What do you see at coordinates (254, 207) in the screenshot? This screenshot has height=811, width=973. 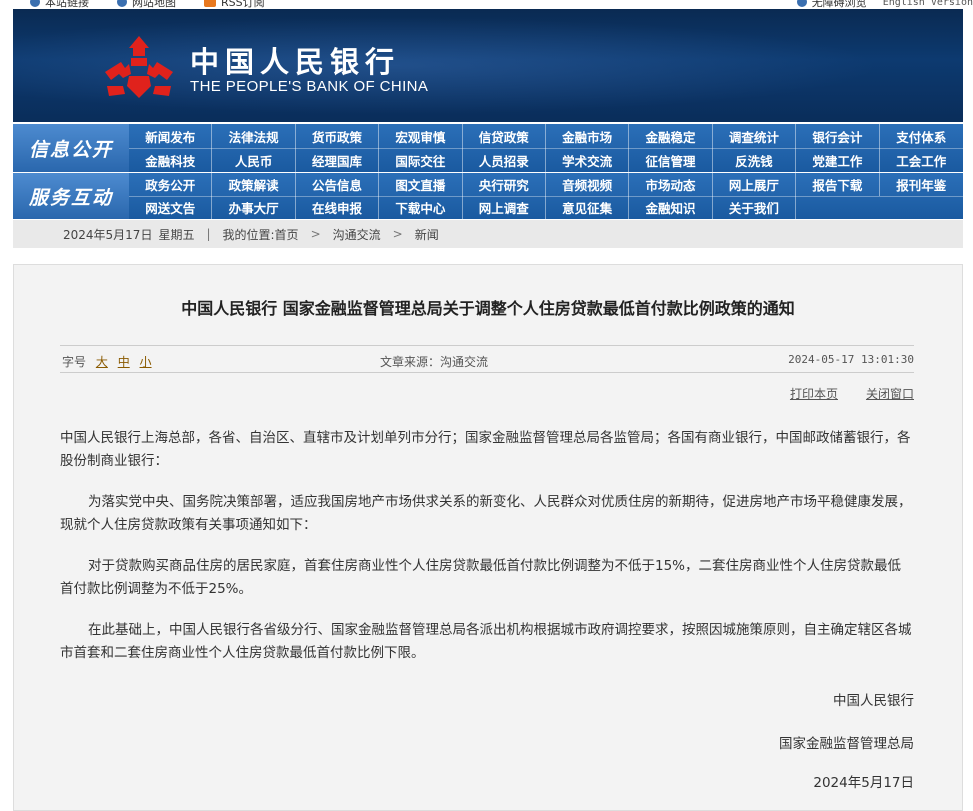 I see `nav-service-item: 办事大厅` at bounding box center [254, 207].